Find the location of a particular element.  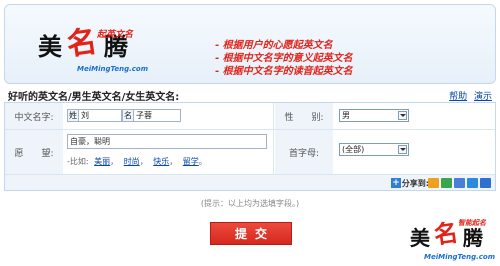

share-weibo-icon is located at coordinates (459, 183).